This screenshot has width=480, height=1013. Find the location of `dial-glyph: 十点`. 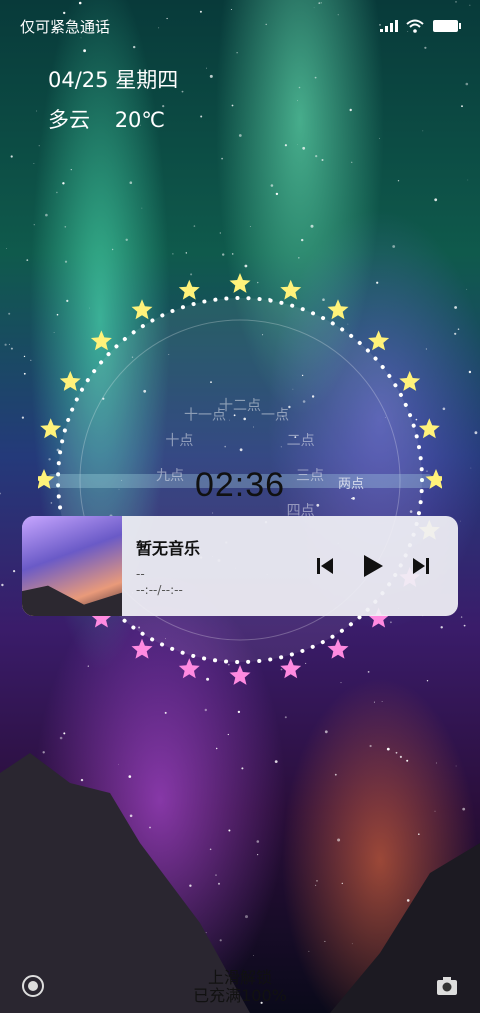

dial-glyph: 十点 is located at coordinates (179, 441).